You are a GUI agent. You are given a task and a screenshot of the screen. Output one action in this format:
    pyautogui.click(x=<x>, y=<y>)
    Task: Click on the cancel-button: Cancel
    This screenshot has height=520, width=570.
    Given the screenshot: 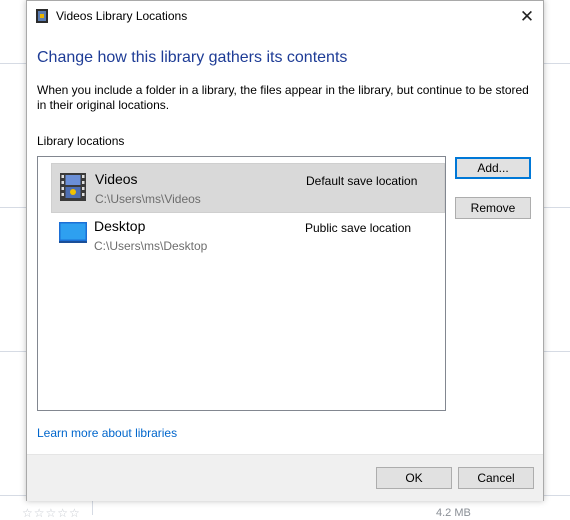 What is the action you would take?
    pyautogui.click(x=496, y=478)
    